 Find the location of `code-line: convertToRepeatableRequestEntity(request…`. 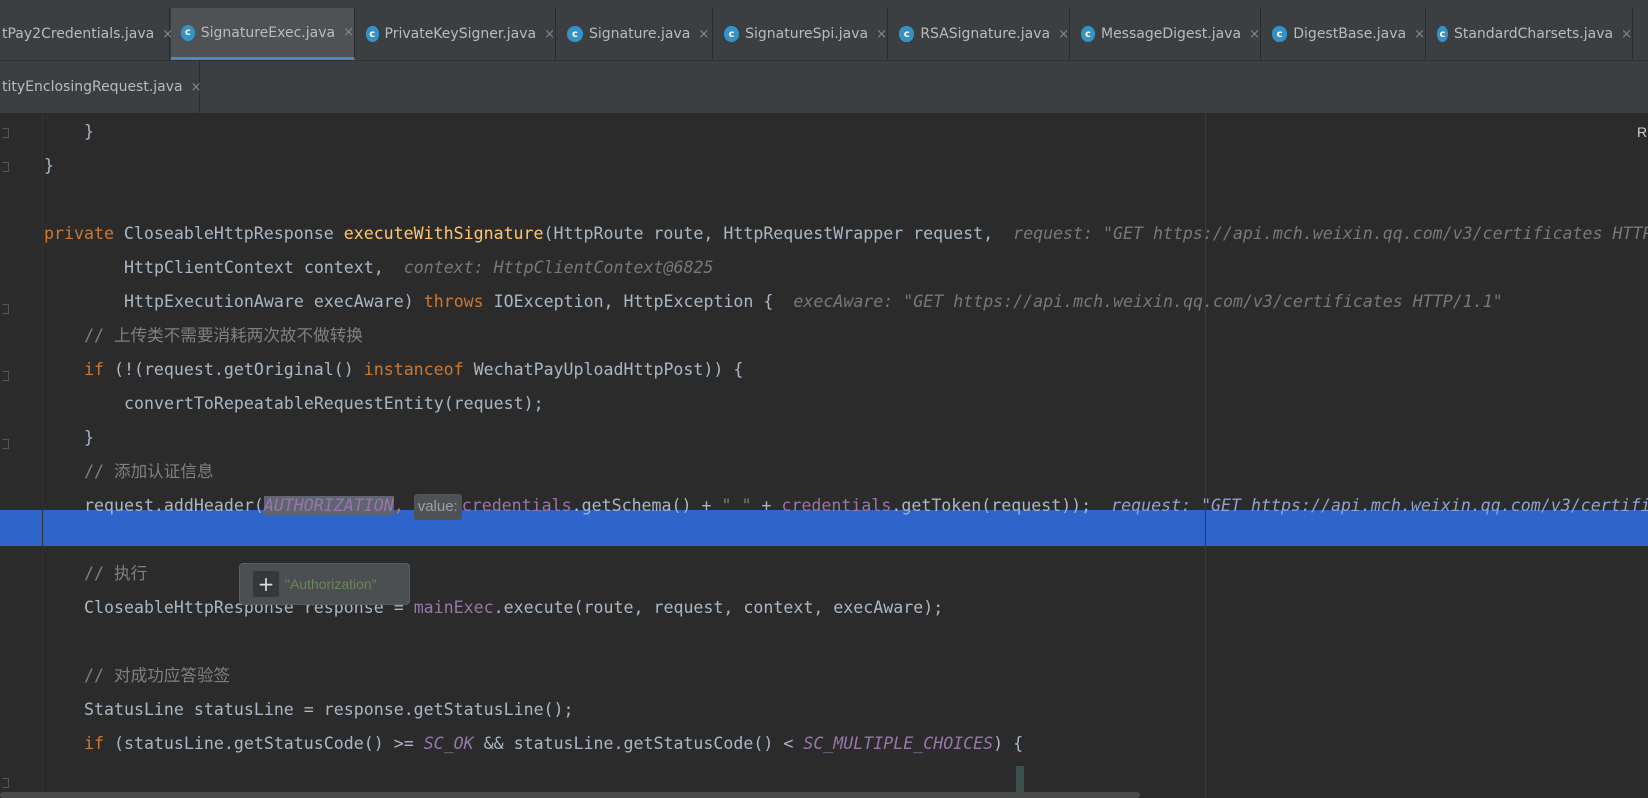

code-line: convertToRepeatableRequestEntity(request… is located at coordinates (334, 404).